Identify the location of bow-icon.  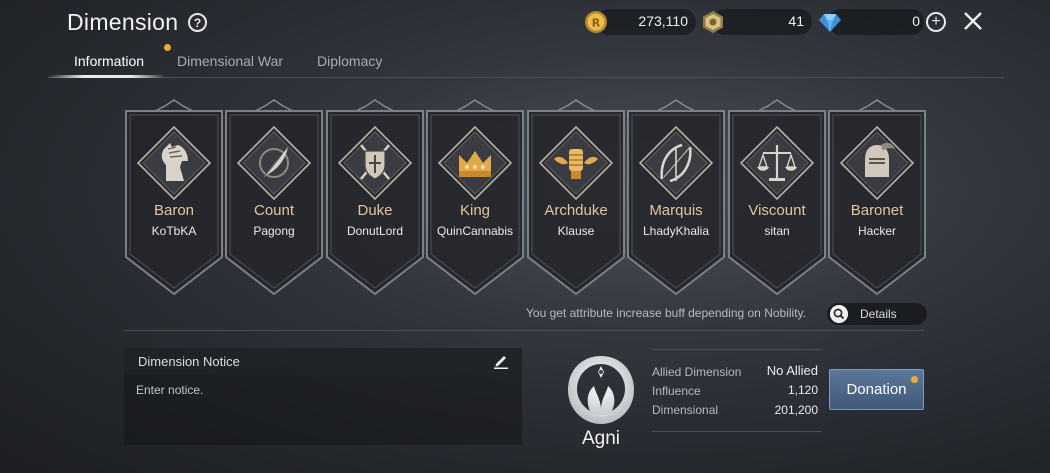
(676, 163).